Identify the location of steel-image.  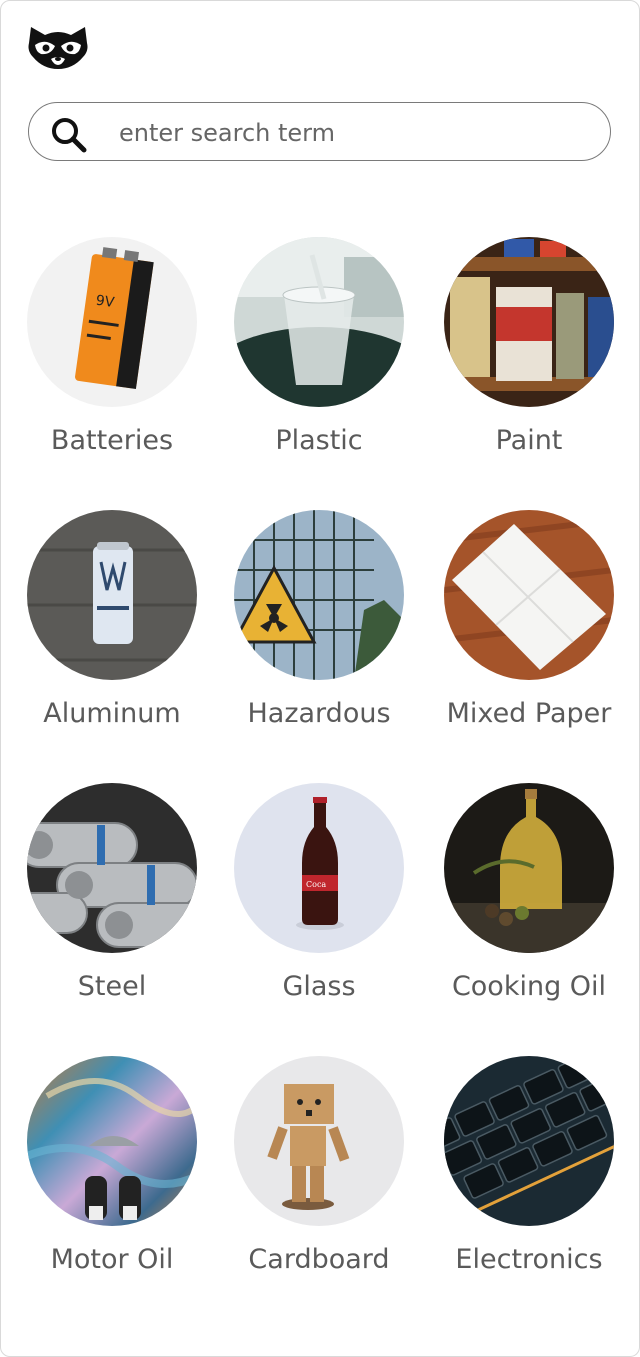
(112, 868).